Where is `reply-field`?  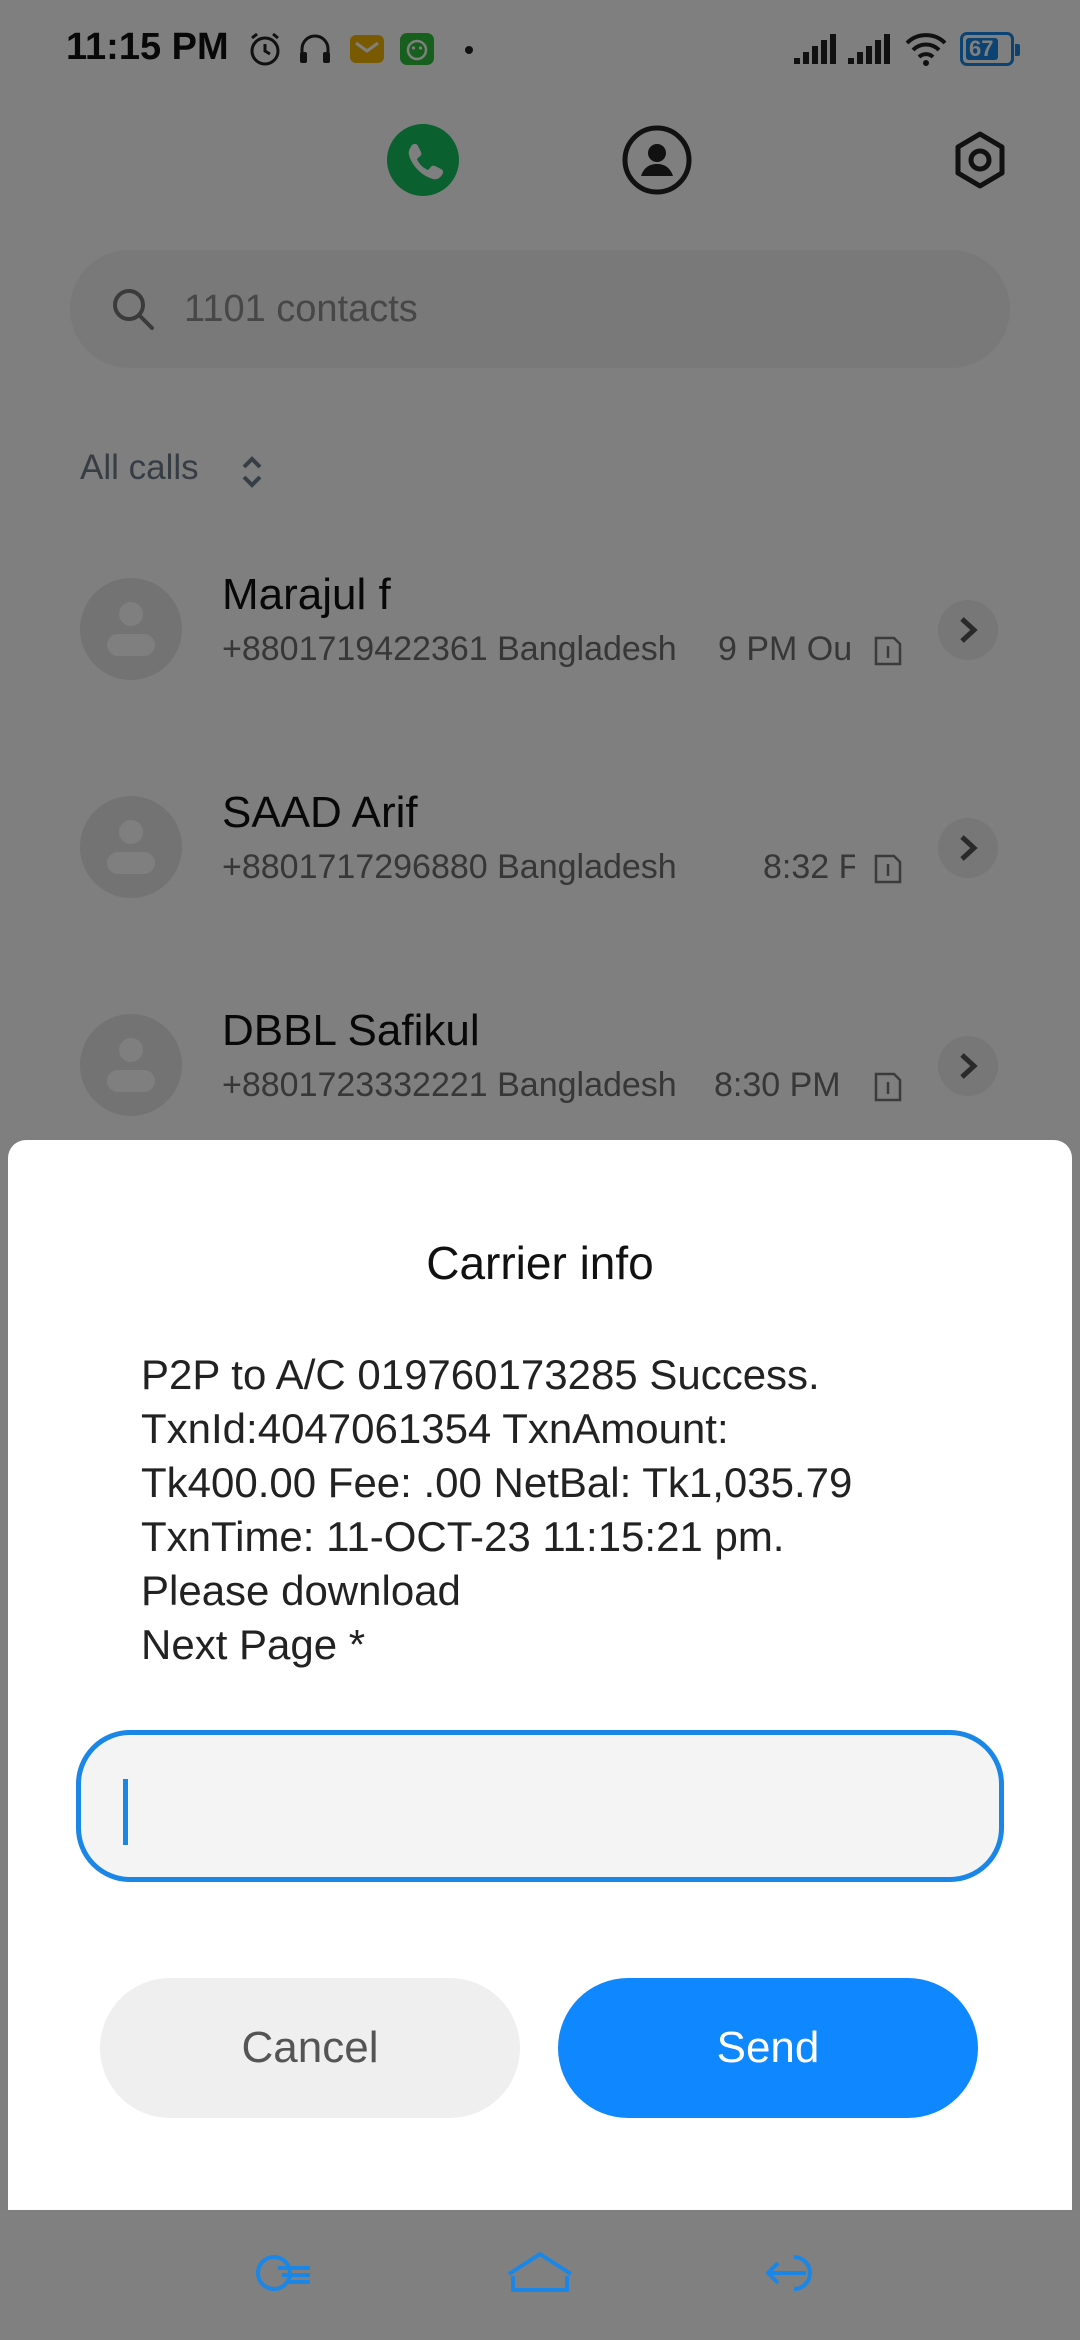
reply-field is located at coordinates (540, 1806).